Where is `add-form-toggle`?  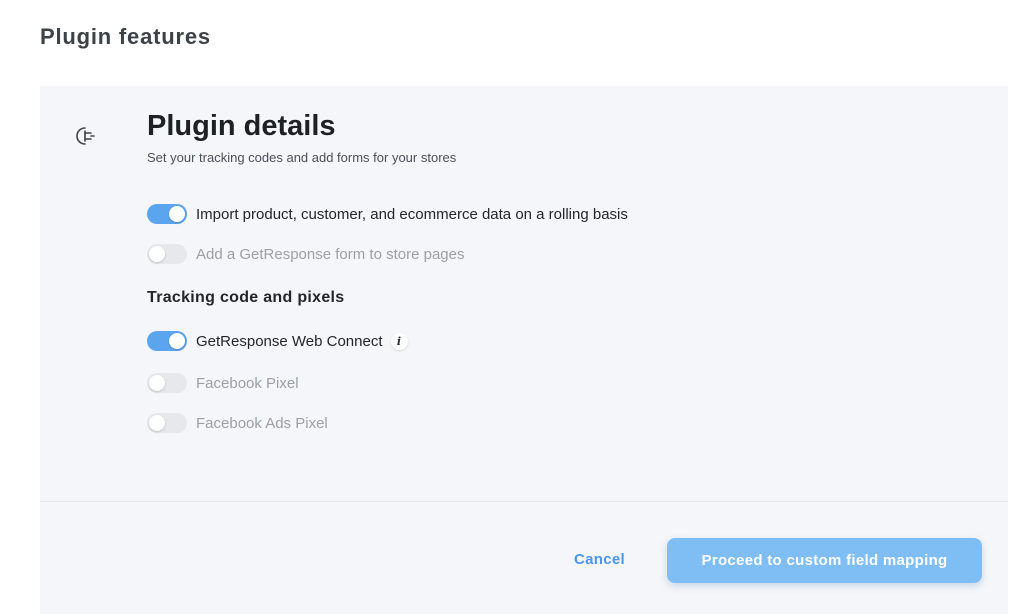
add-form-toggle is located at coordinates (167, 254).